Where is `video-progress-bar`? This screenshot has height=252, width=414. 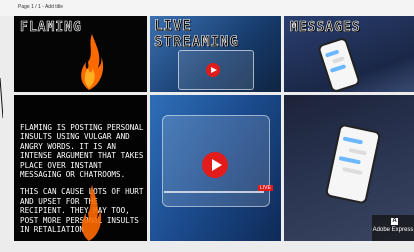 video-progress-bar is located at coordinates (214, 192).